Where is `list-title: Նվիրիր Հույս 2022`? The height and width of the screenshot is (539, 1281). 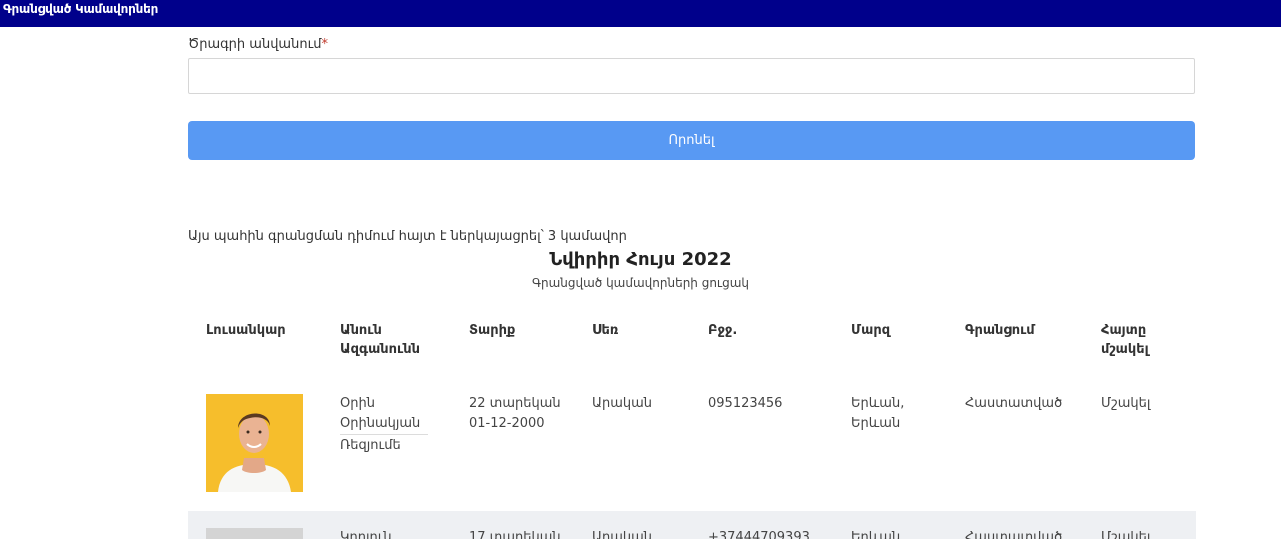
list-title: Նվիրիր Հույս 2022 is located at coordinates (640, 259).